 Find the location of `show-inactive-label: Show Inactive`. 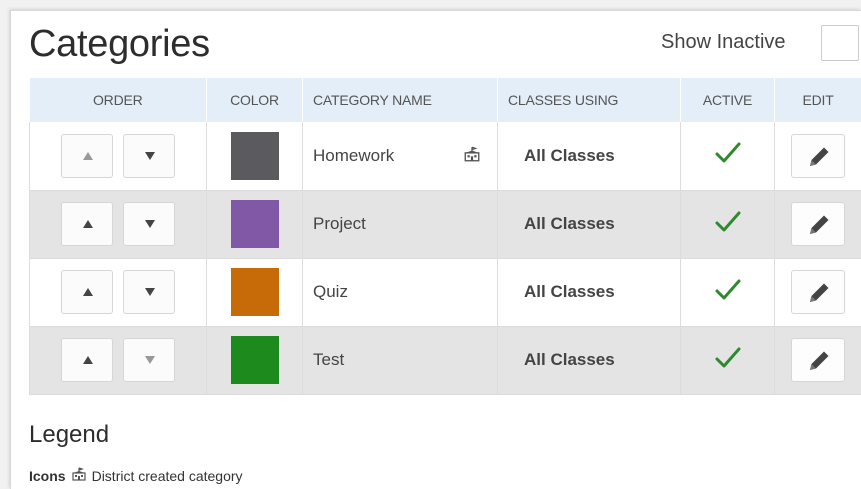

show-inactive-label: Show Inactive is located at coordinates (723, 42).